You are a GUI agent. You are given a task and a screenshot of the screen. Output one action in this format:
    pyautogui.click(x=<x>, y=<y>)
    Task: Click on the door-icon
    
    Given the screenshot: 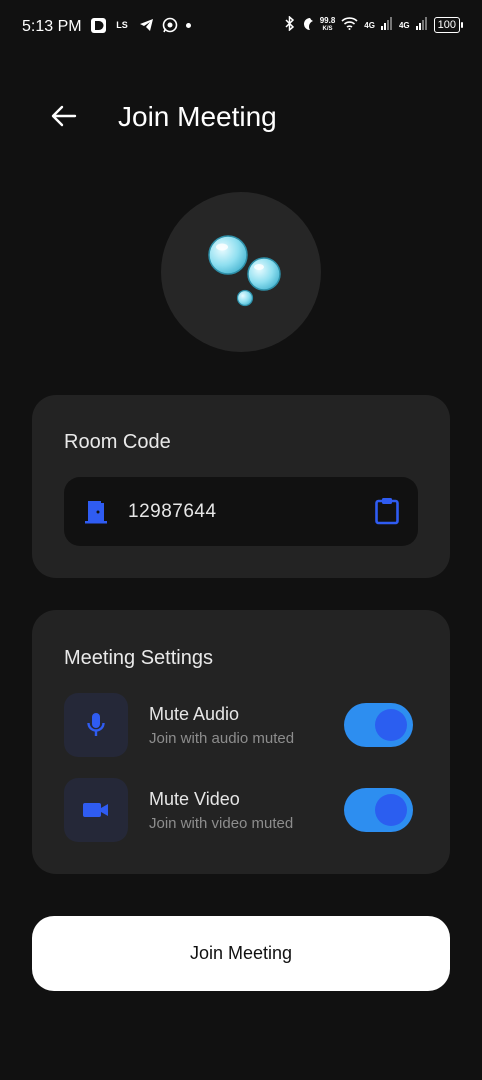 What is the action you would take?
    pyautogui.click(x=96, y=512)
    